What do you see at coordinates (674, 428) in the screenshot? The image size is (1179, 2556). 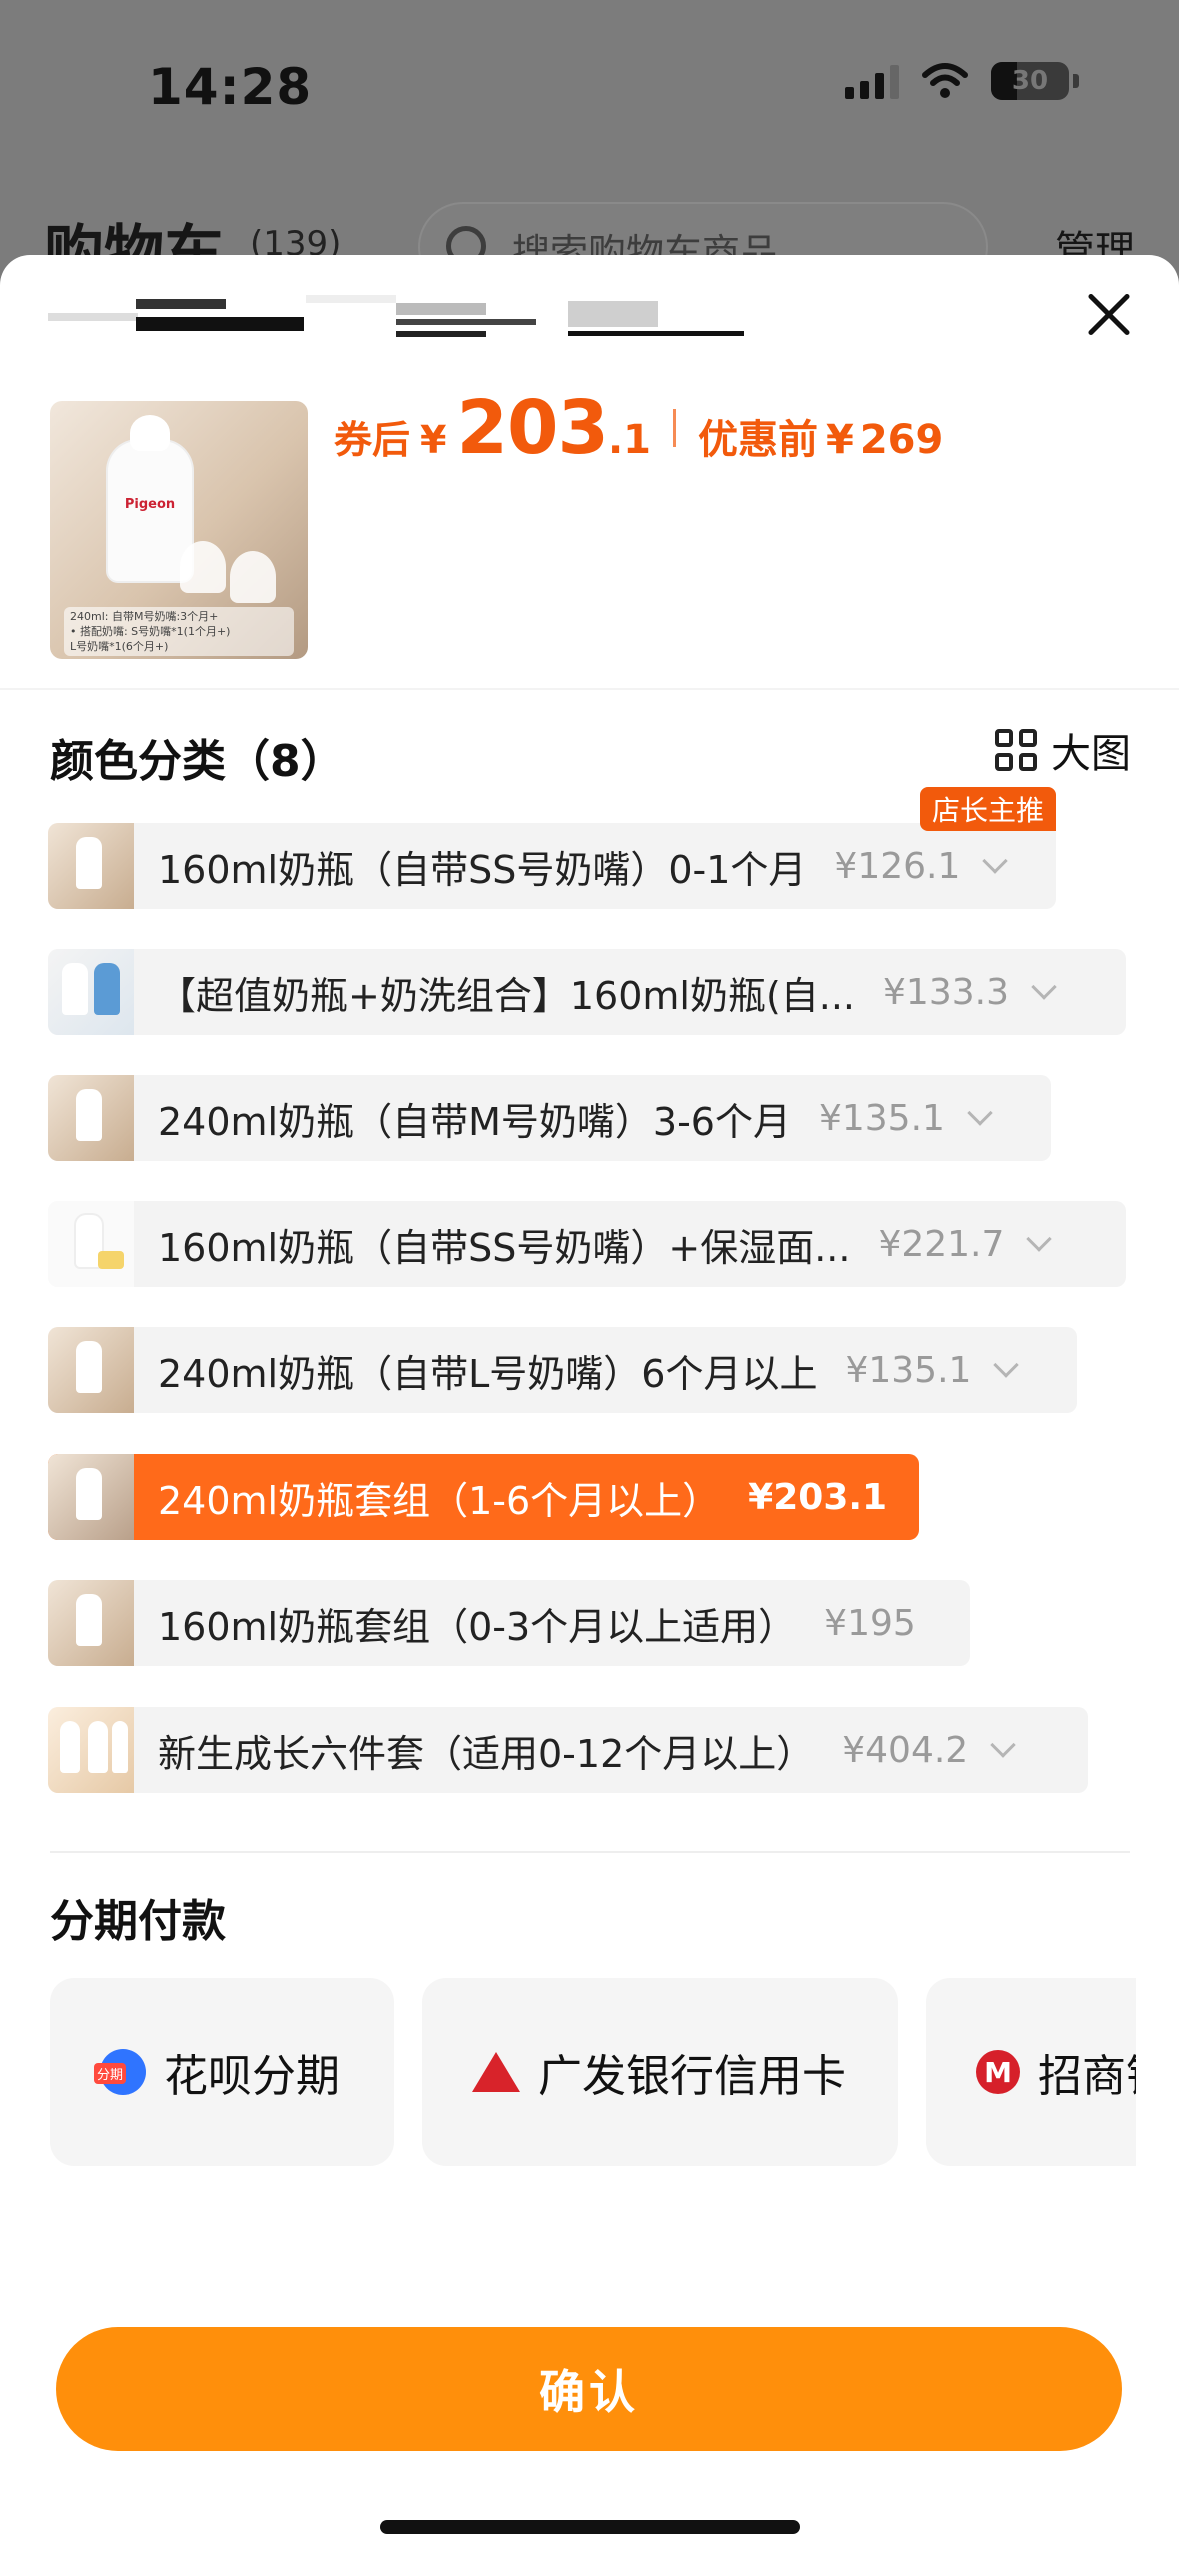 I see `price-separator` at bounding box center [674, 428].